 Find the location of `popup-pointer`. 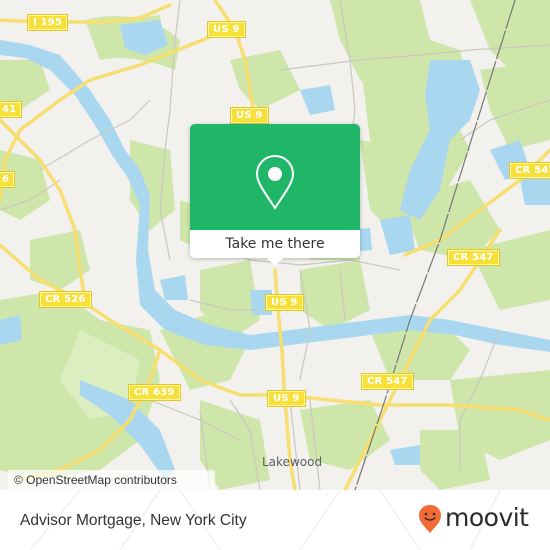

popup-pointer is located at coordinates (275, 262).